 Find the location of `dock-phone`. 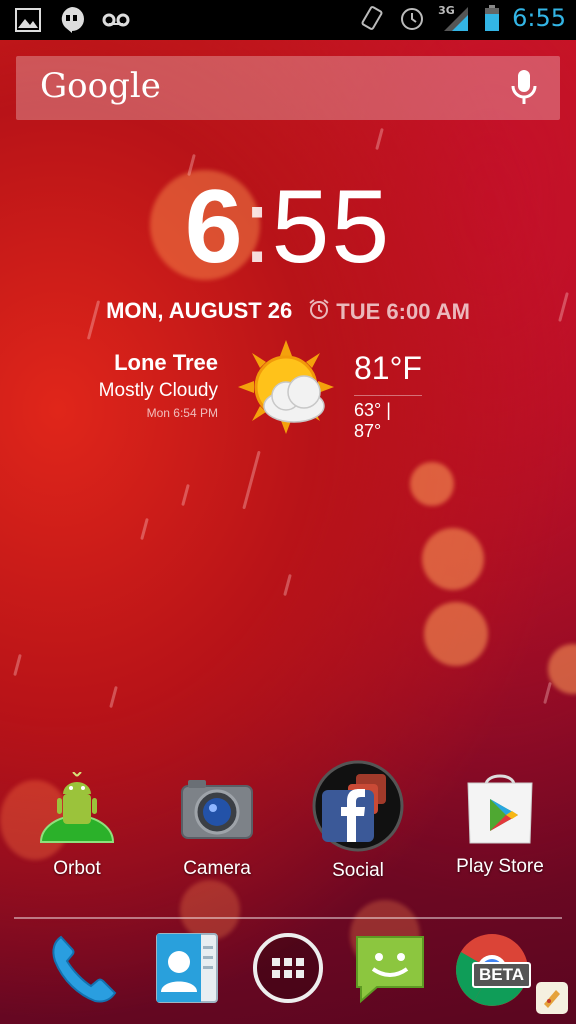

dock-phone is located at coordinates (84, 970).